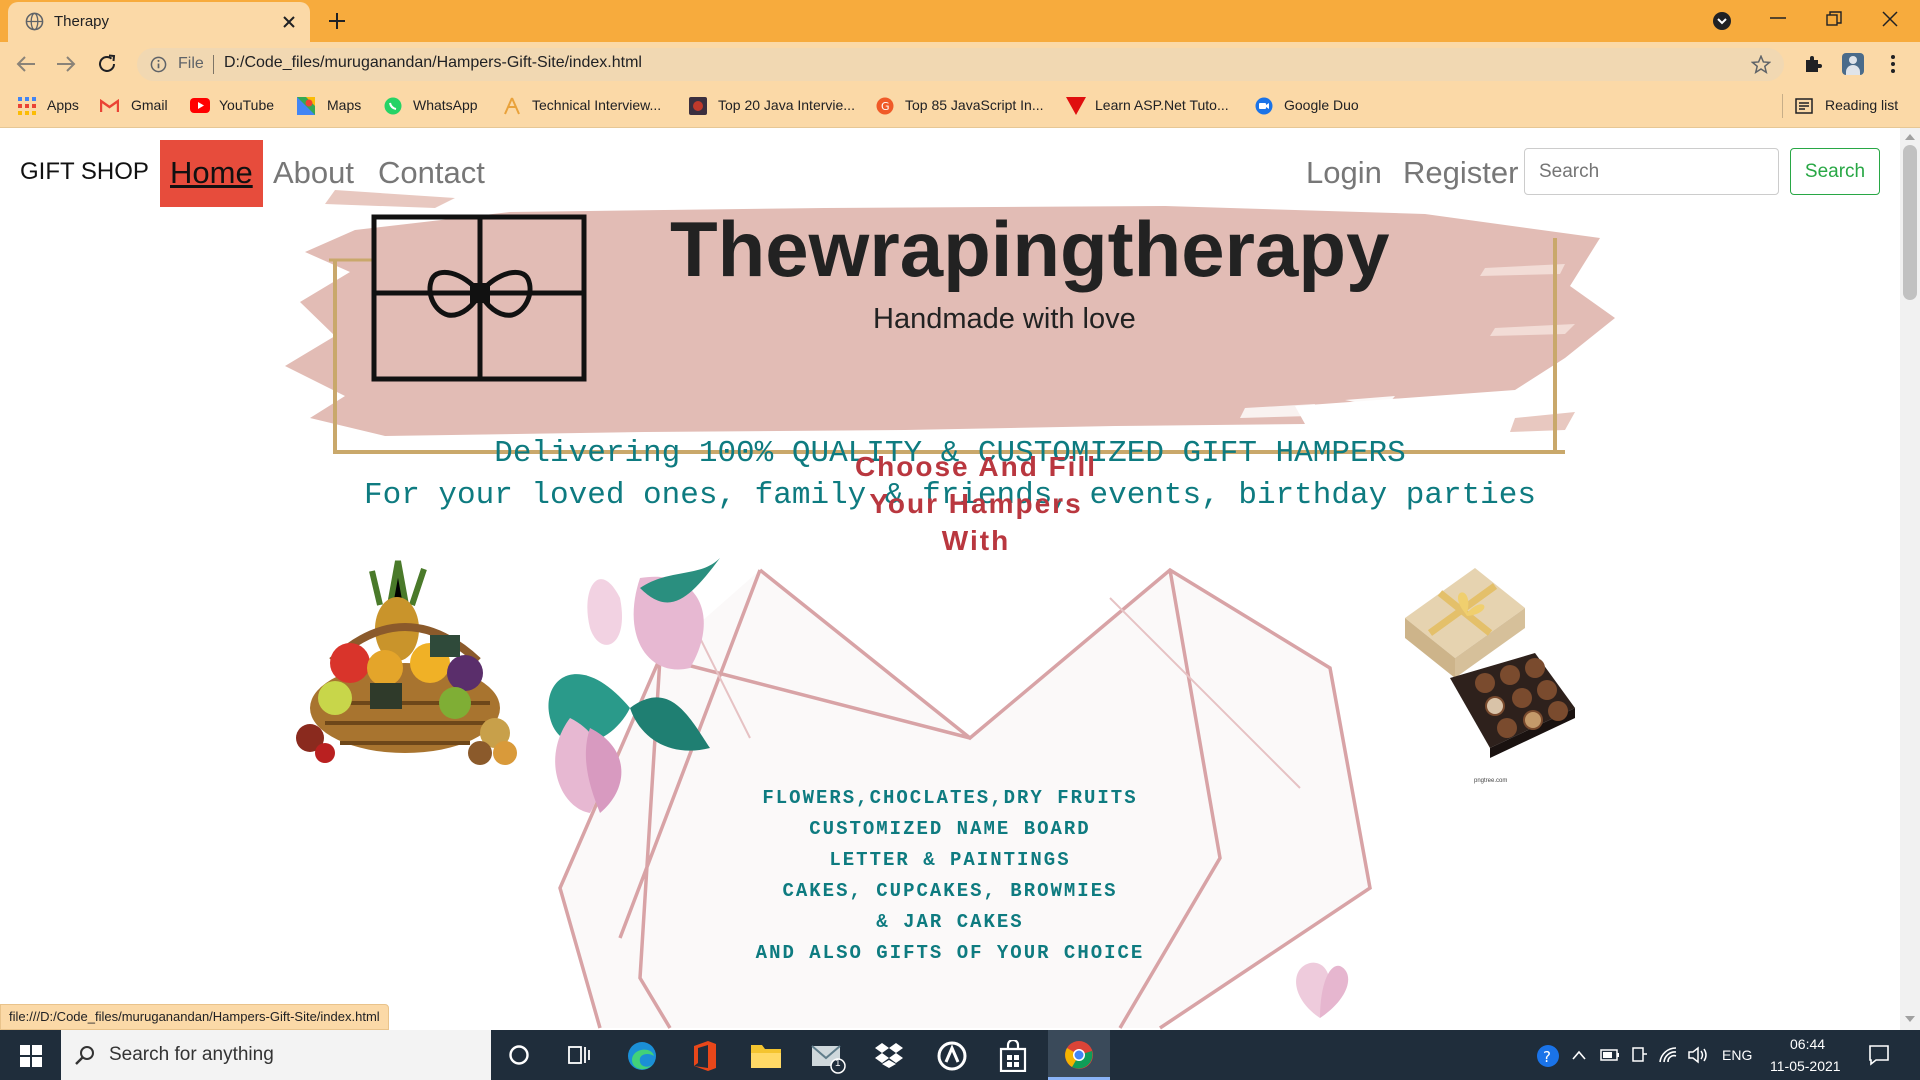 The image size is (1920, 1080). What do you see at coordinates (337, 21) in the screenshot?
I see `new-tab-icon` at bounding box center [337, 21].